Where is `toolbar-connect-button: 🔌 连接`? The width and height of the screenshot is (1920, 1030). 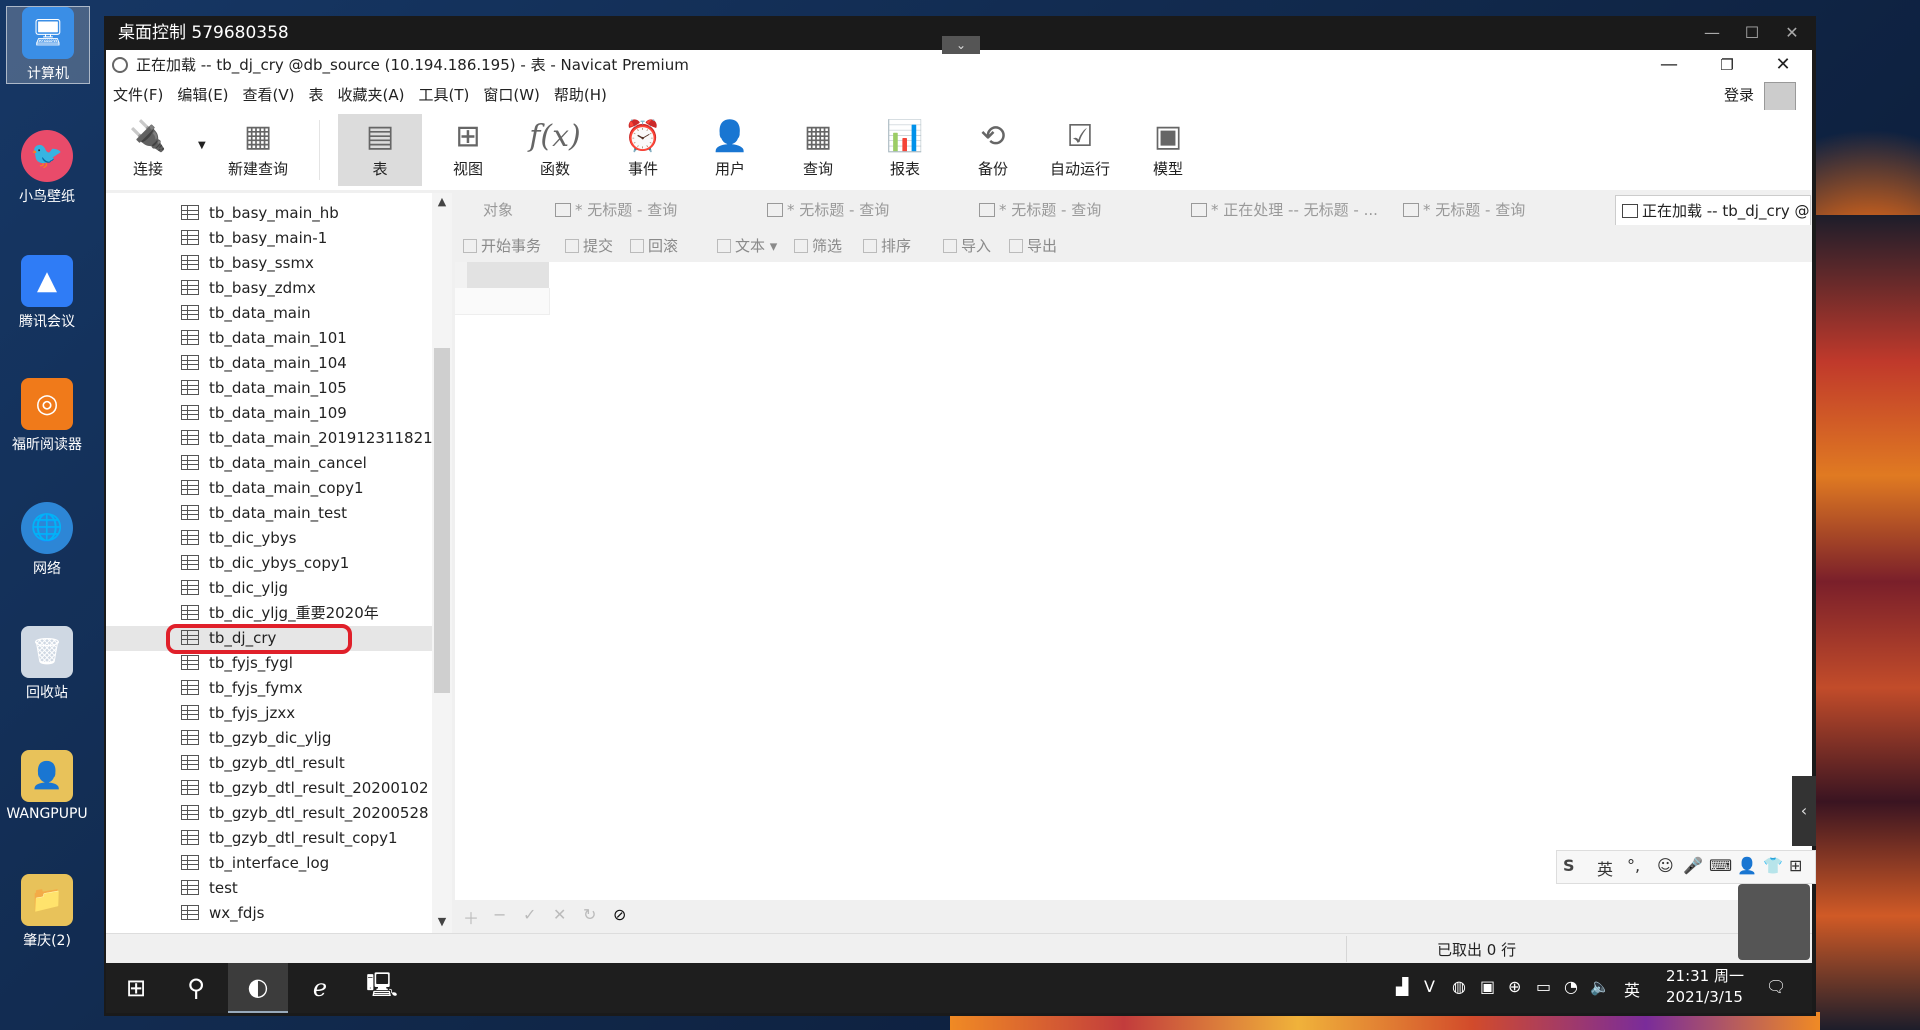
toolbar-connect-button: 🔌 连接 is located at coordinates (148, 150).